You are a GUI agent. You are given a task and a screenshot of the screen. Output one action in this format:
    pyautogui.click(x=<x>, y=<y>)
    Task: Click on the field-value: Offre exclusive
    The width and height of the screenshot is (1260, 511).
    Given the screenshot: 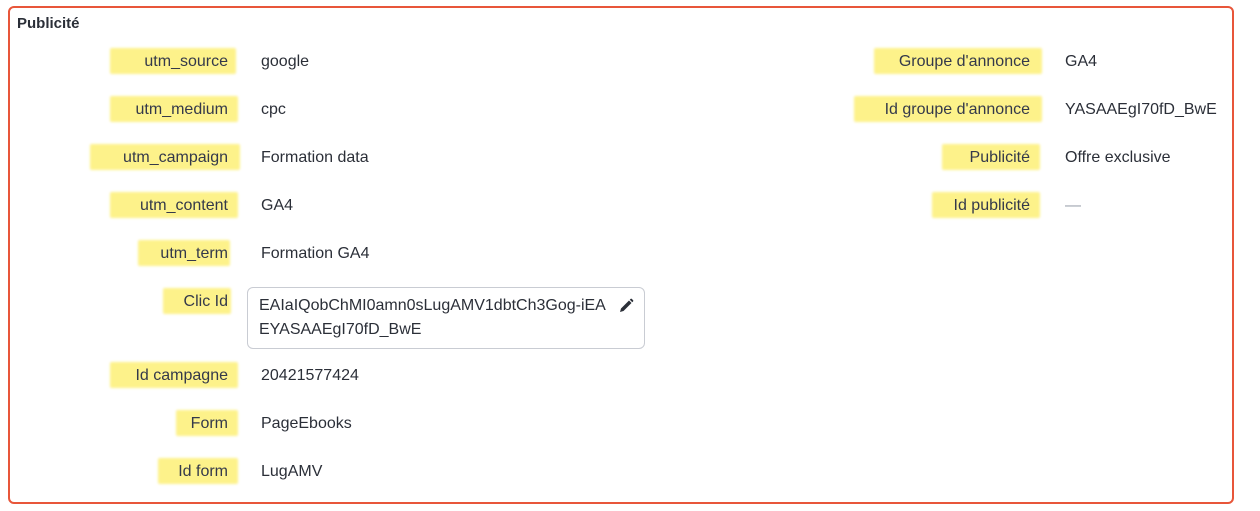 What is the action you would take?
    pyautogui.click(x=1118, y=158)
    